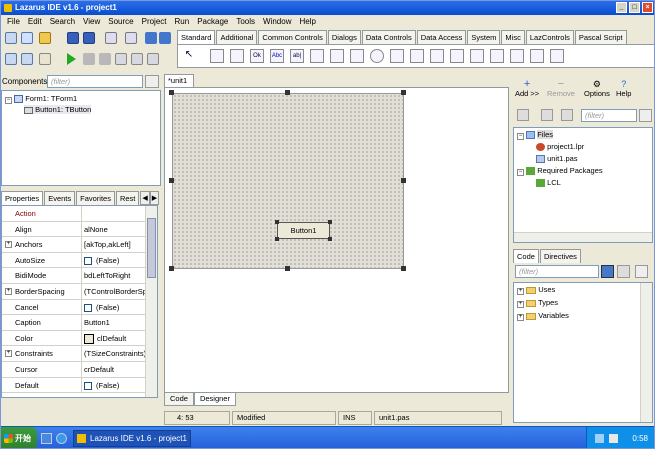 The height and width of the screenshot is (449, 655). I want to click on stop-icon, so click(105, 59).